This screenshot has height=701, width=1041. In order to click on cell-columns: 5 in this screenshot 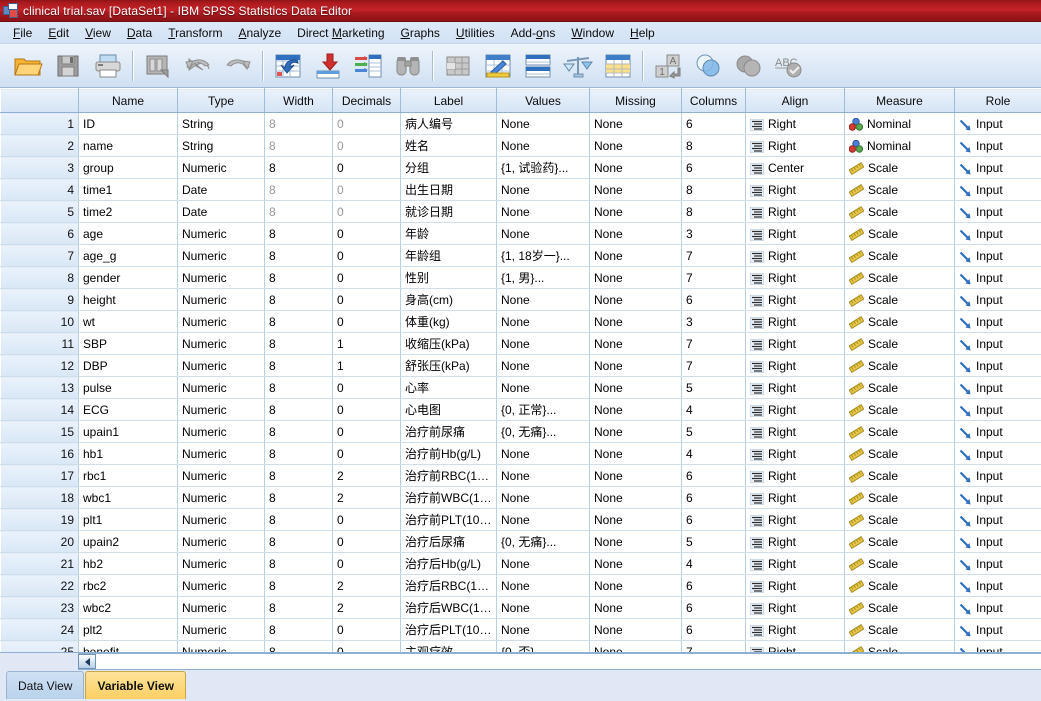, I will do `click(713, 431)`.